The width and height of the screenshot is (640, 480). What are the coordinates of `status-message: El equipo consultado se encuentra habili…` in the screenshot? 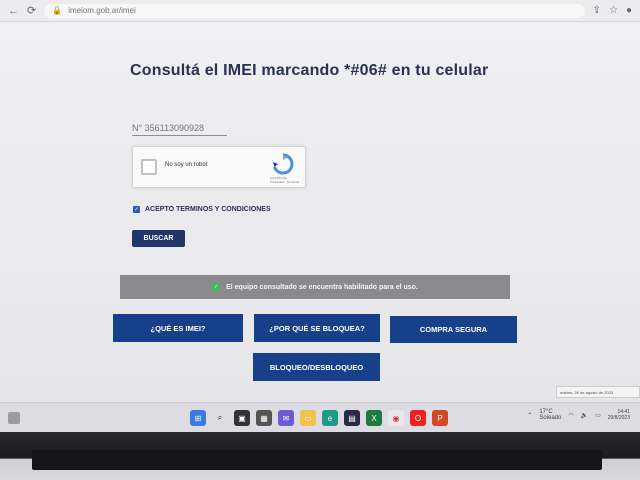 It's located at (322, 287).